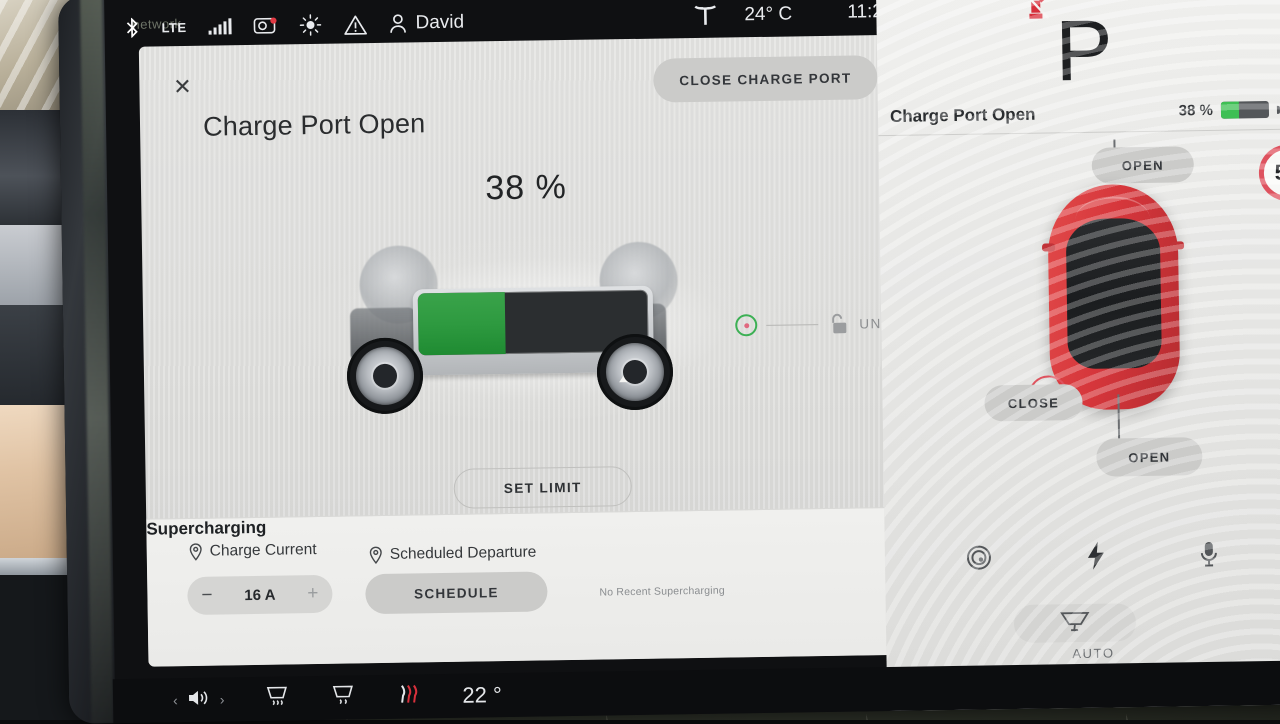 Image resolution: width=1280 pixels, height=724 pixels. Describe the element at coordinates (314, 125) in the screenshot. I see `page-title: Charge Port Open` at that location.